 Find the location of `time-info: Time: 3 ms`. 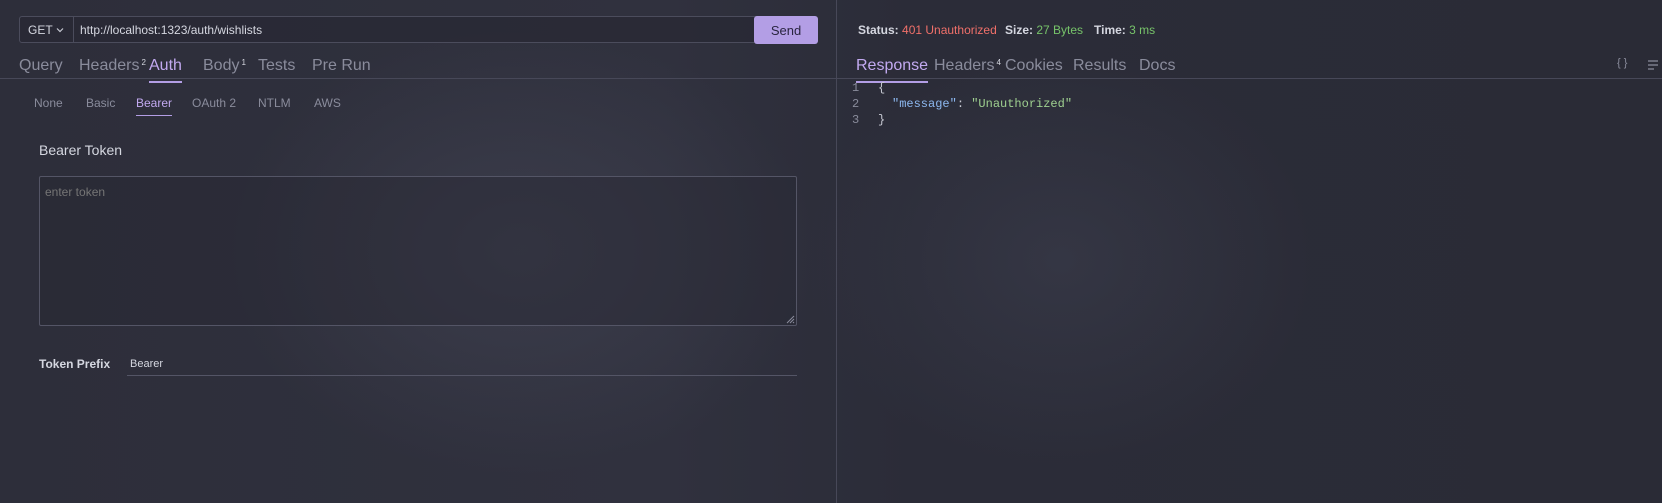

time-info: Time: 3 ms is located at coordinates (1124, 30).